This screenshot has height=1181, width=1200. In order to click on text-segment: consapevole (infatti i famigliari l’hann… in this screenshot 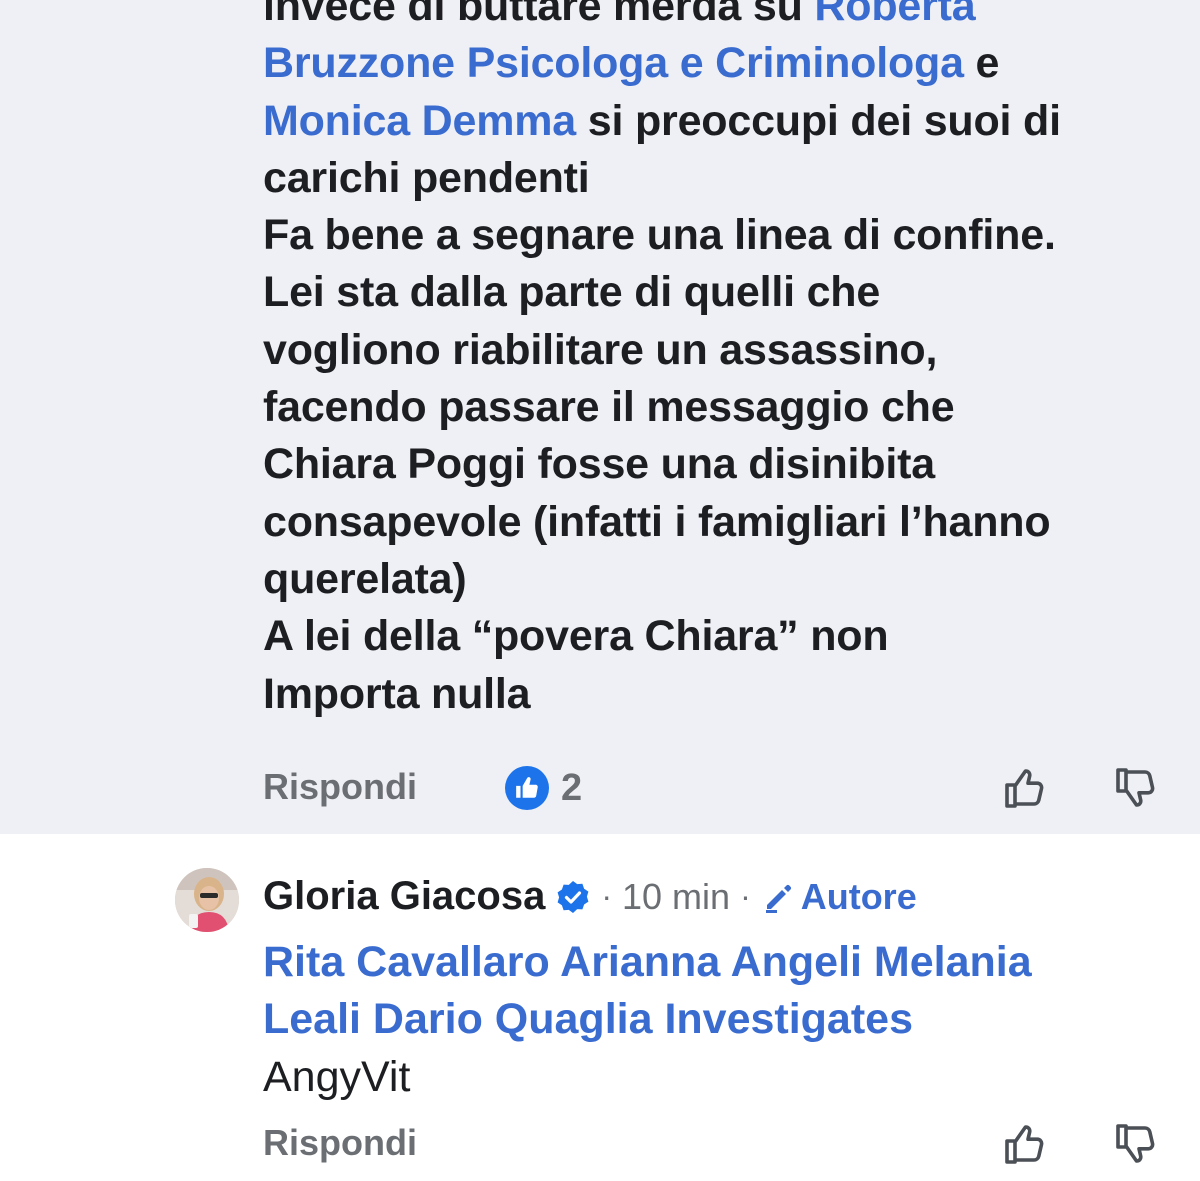, I will do `click(657, 521)`.